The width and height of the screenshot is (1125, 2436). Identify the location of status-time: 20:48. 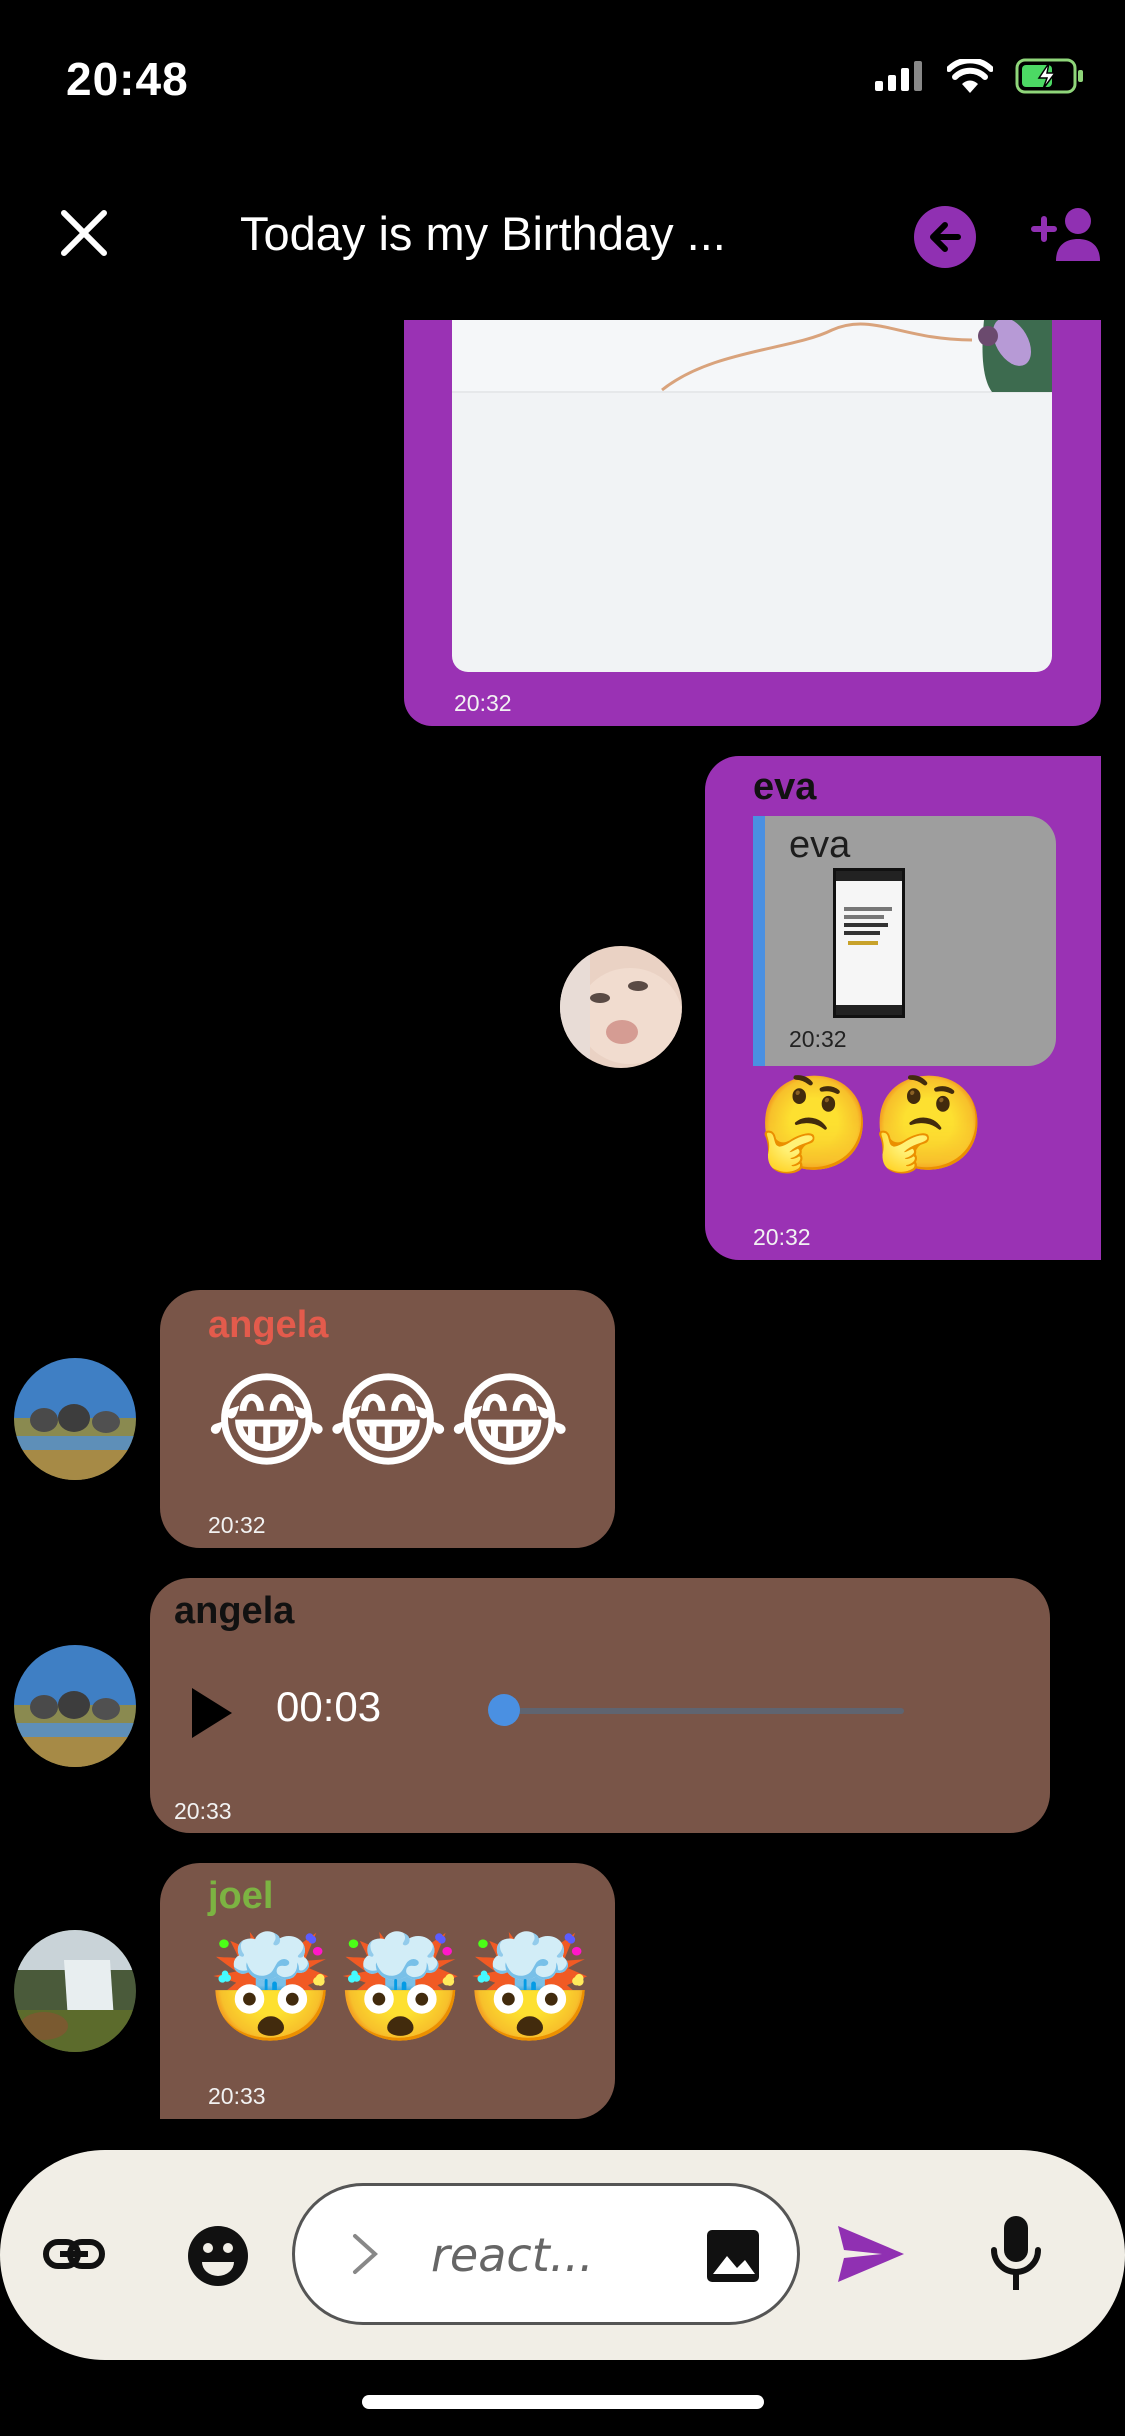
(127, 79).